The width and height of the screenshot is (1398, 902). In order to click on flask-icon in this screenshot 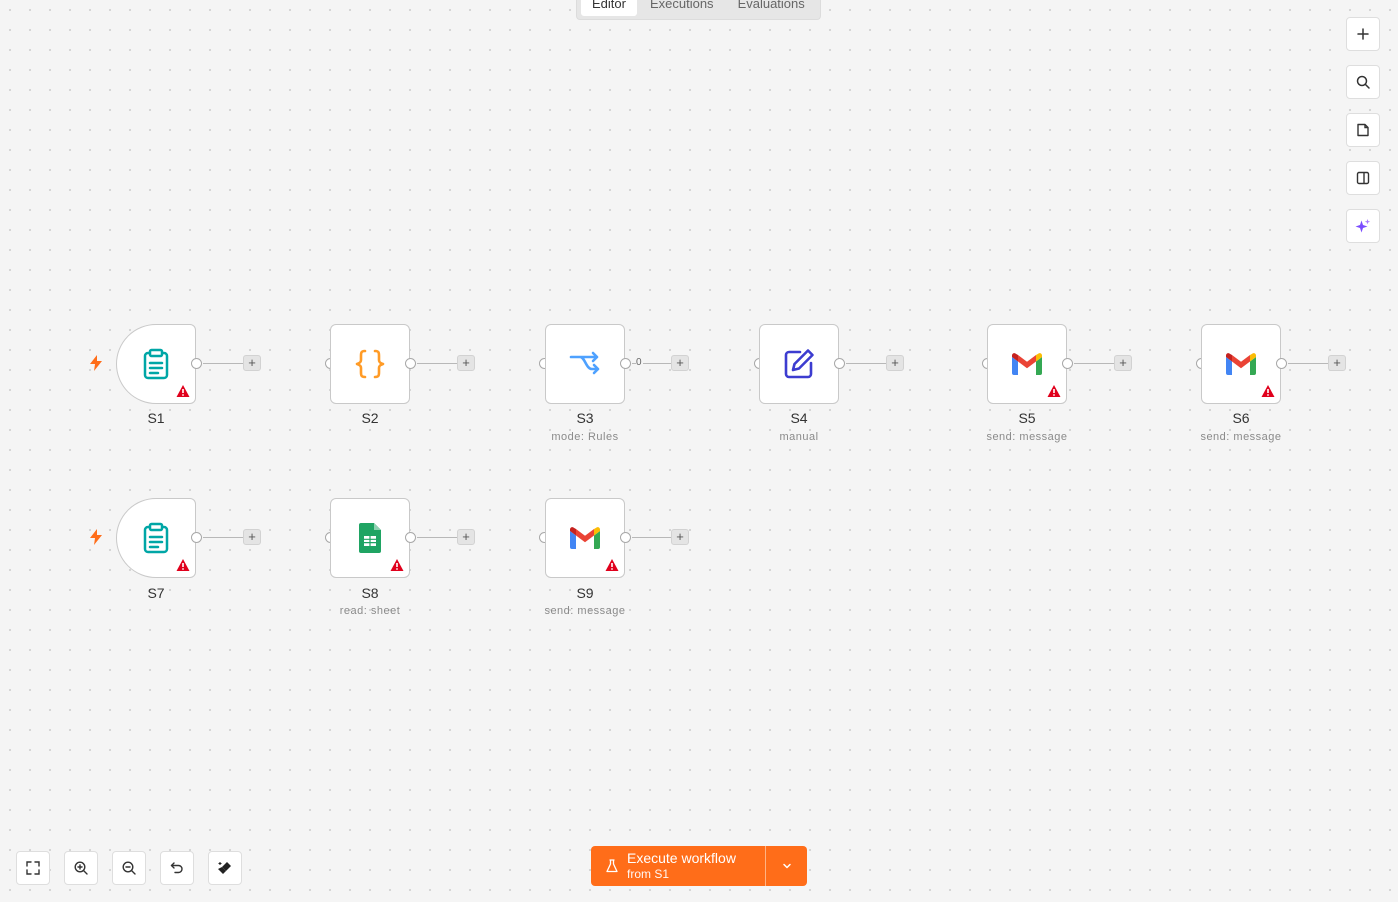, I will do `click(612, 866)`.